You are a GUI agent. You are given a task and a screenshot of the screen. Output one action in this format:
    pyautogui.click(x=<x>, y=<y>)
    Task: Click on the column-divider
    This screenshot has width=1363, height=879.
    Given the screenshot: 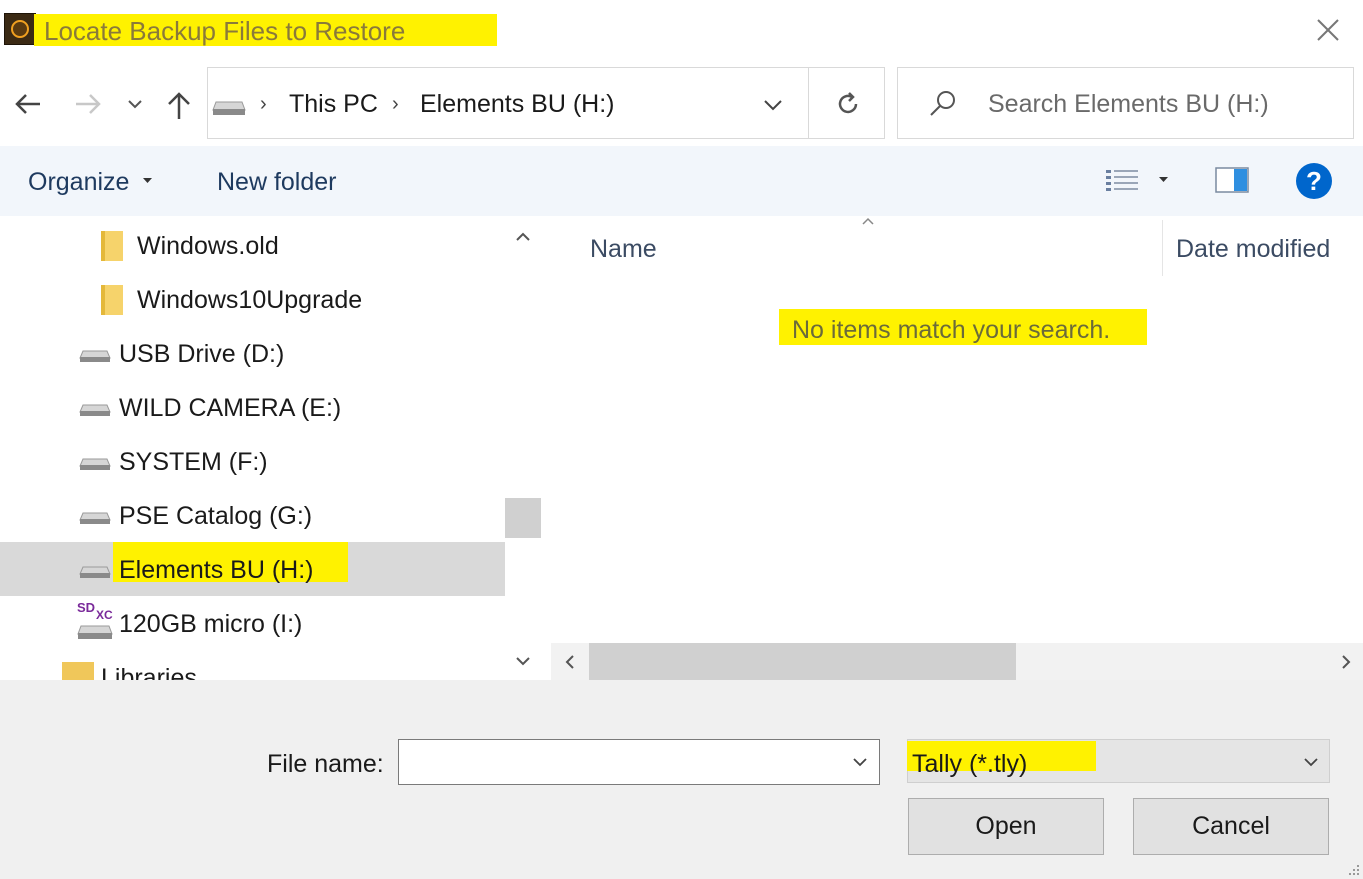 What is the action you would take?
    pyautogui.click(x=1162, y=248)
    